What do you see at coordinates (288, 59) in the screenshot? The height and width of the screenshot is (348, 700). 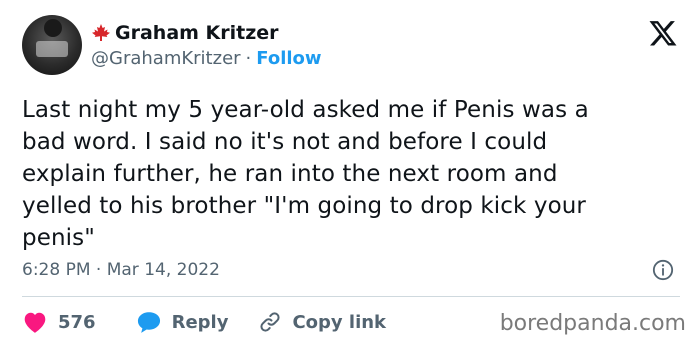 I see `follow-button: Follow` at bounding box center [288, 59].